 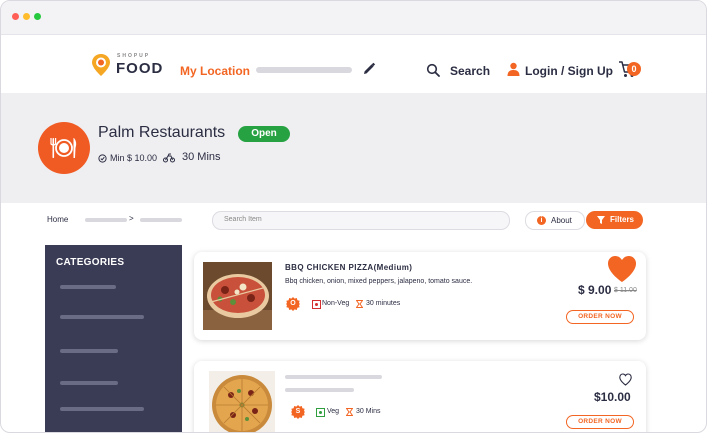 What do you see at coordinates (264, 134) in the screenshot?
I see `open-status-badge: Open` at bounding box center [264, 134].